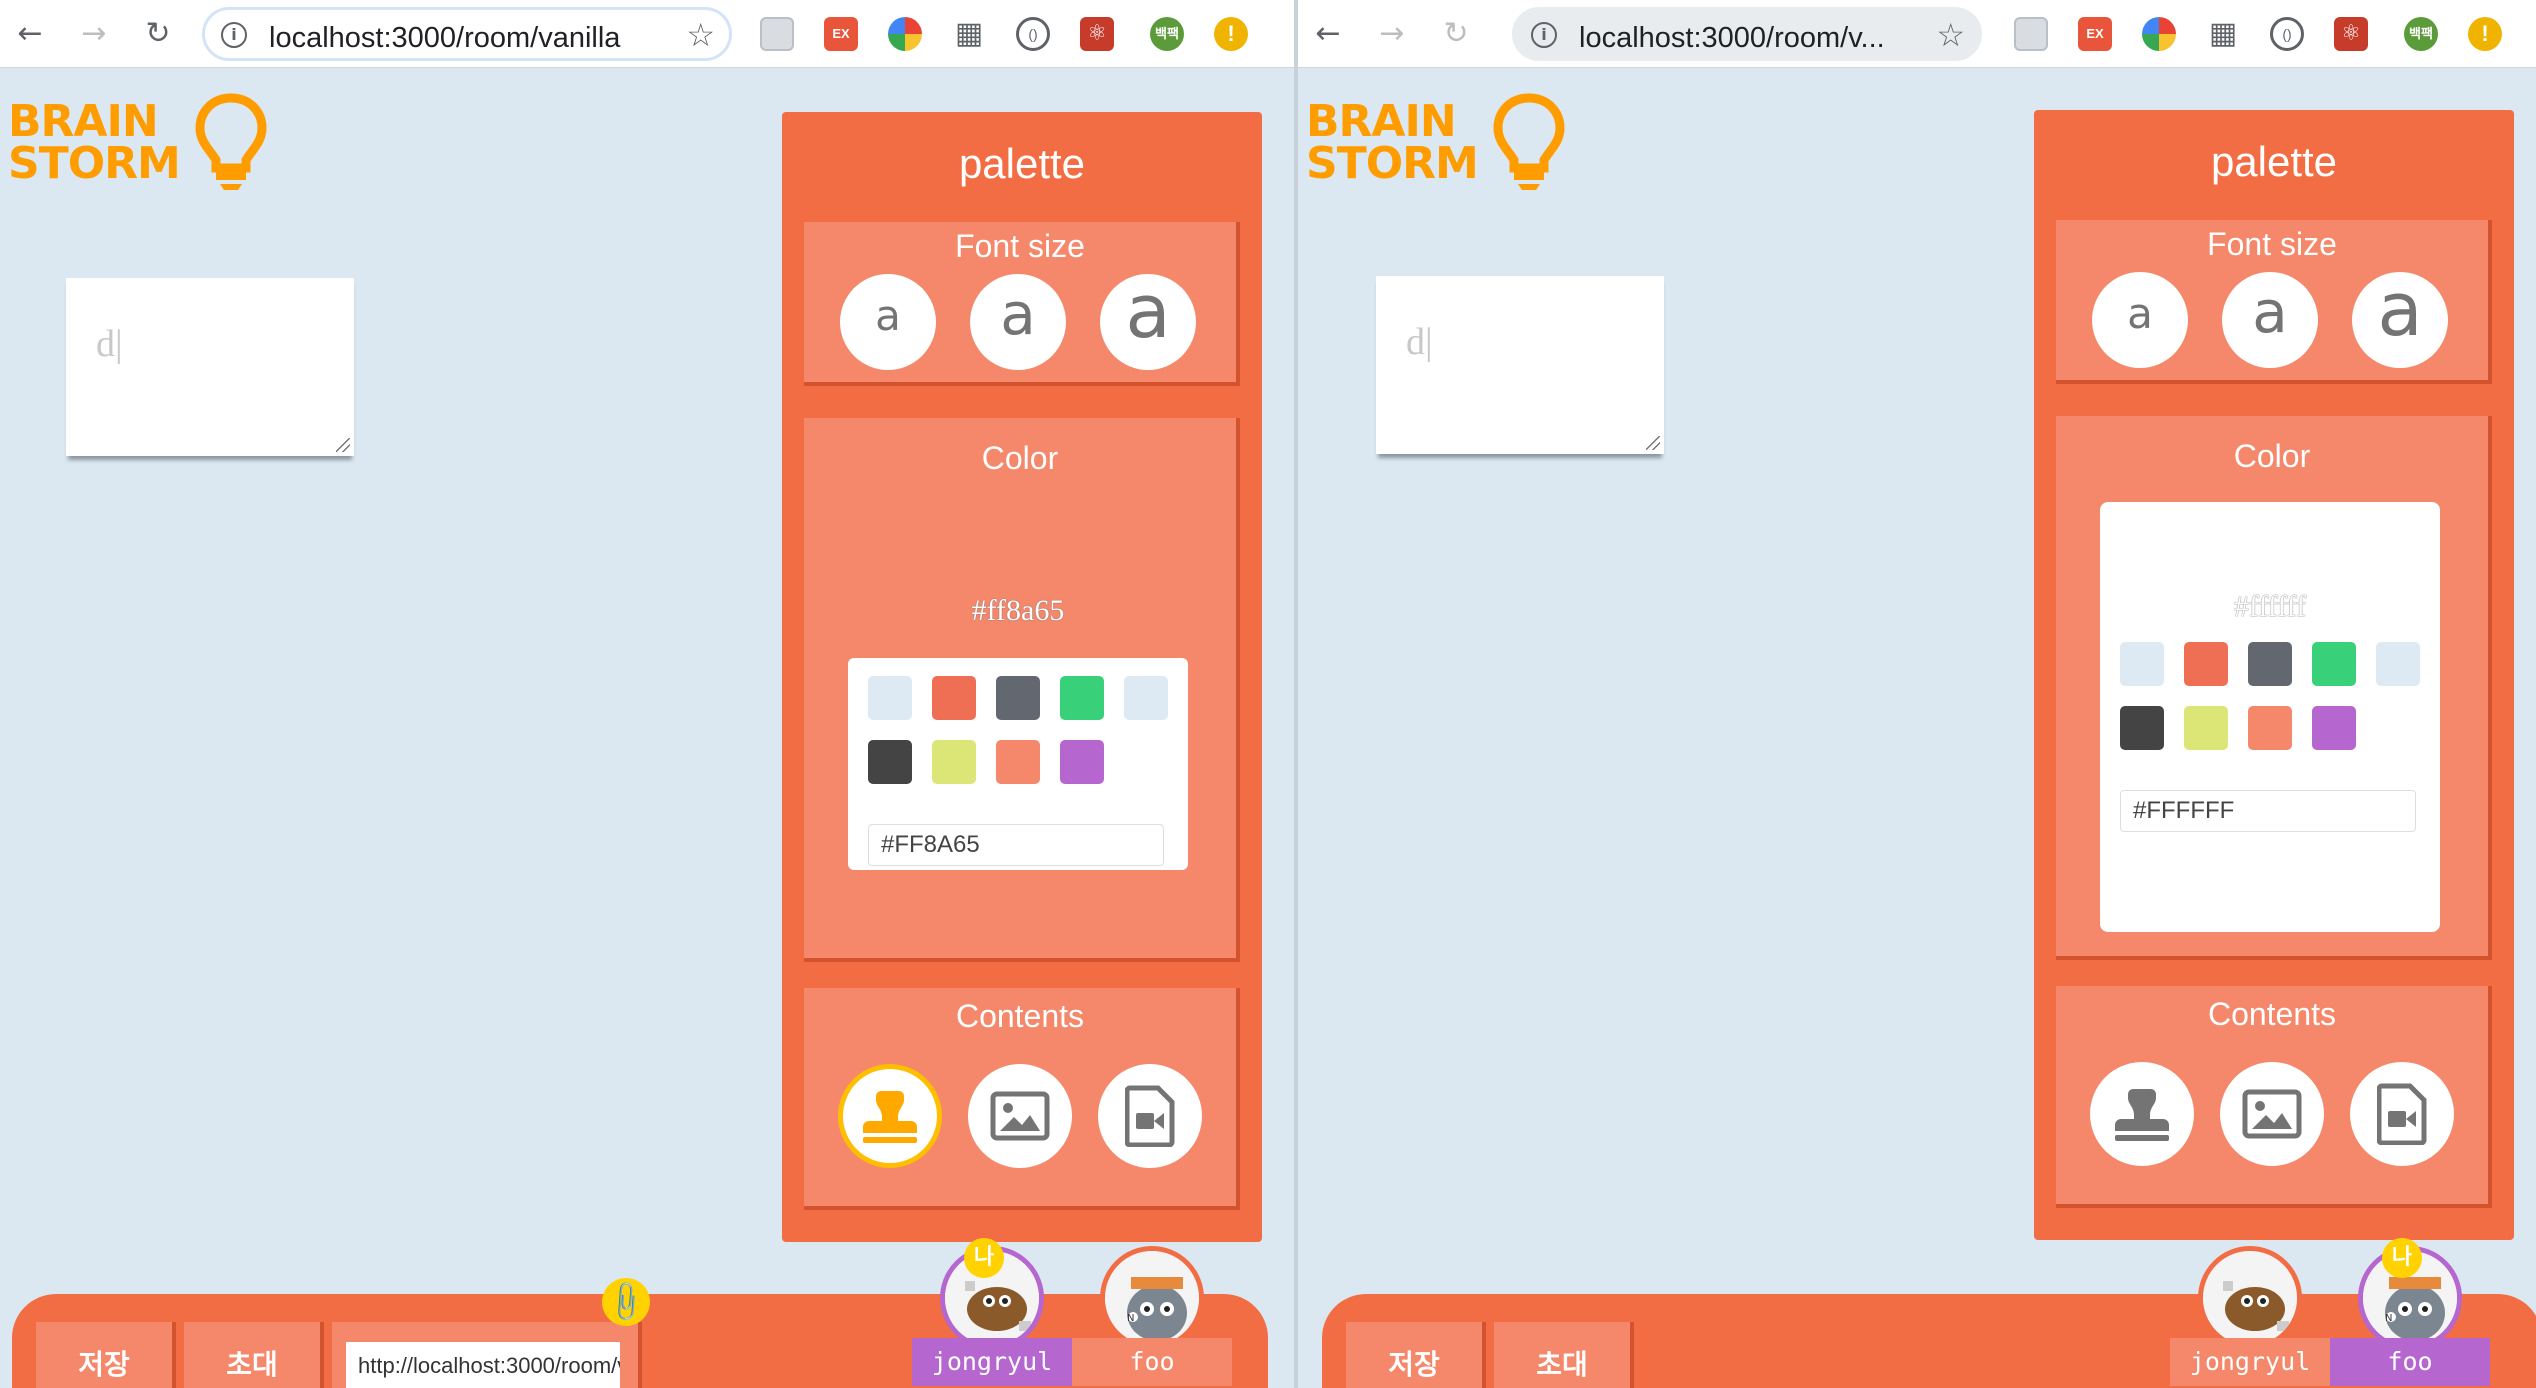  I want to click on address-bar: i localhost:3000/room/v... ☆, so click(1747, 34).